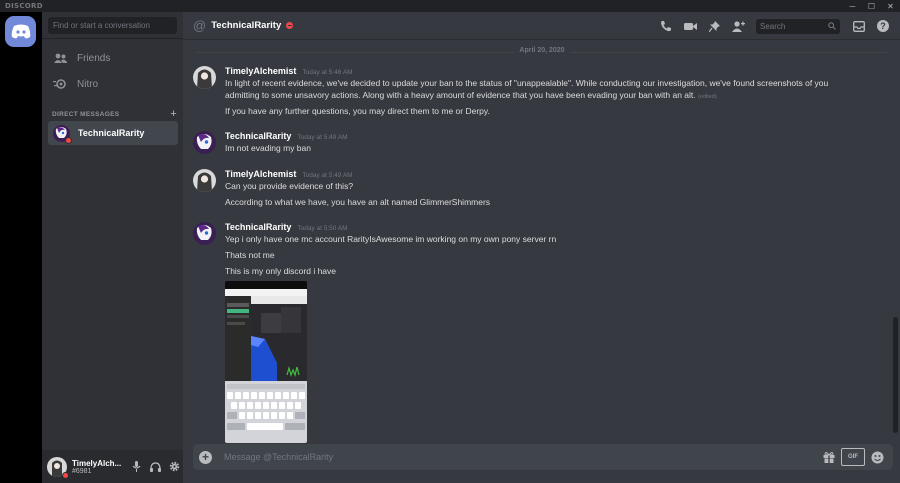 The height and width of the screenshot is (483, 900). I want to click on dm-item-technicalrarity: TechnicalRarity, so click(113, 133).